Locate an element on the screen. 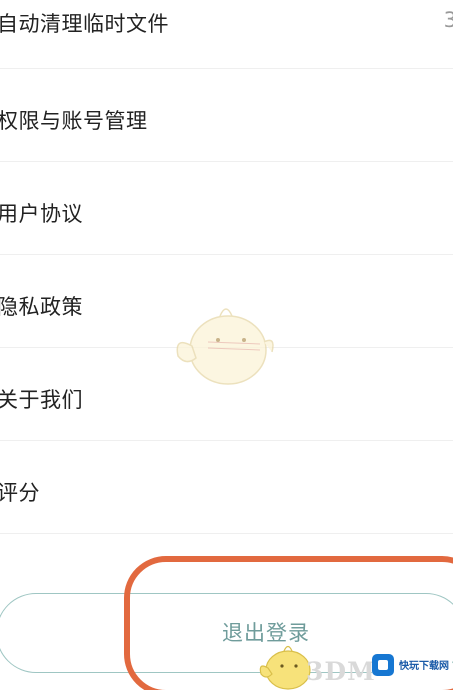 The height and width of the screenshot is (690, 453). setting-user-agreement: 用户协议 is located at coordinates (226, 208).